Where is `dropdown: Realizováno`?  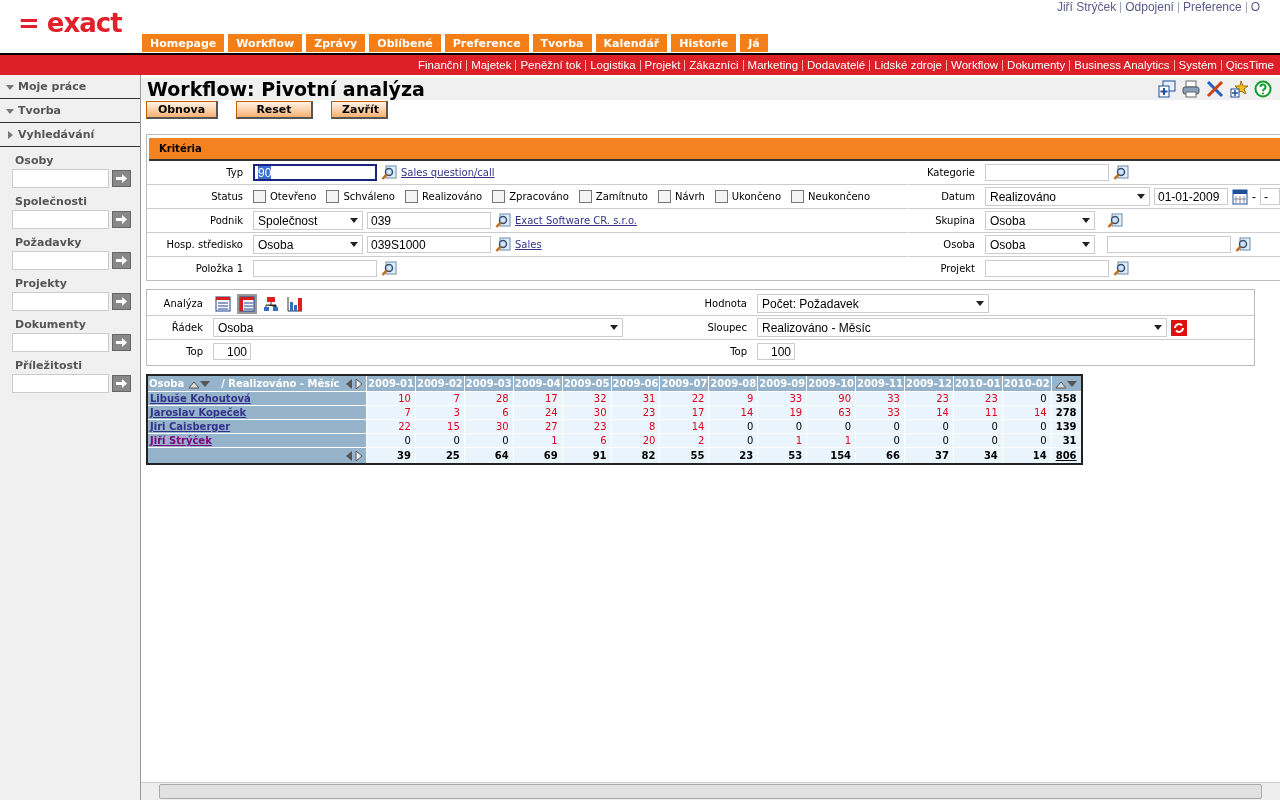
dropdown: Realizováno is located at coordinates (1067, 196).